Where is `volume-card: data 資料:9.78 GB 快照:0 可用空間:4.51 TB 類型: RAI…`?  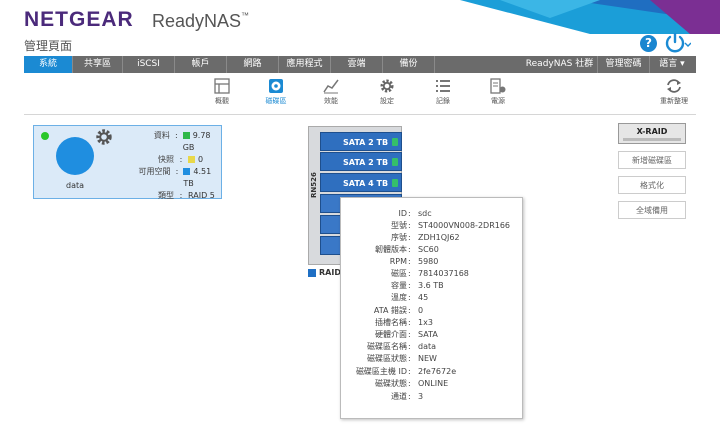 volume-card: data 資料:9.78 GB 快照:0 可用空間:4.51 TB 類型: RAI… is located at coordinates (127, 163).